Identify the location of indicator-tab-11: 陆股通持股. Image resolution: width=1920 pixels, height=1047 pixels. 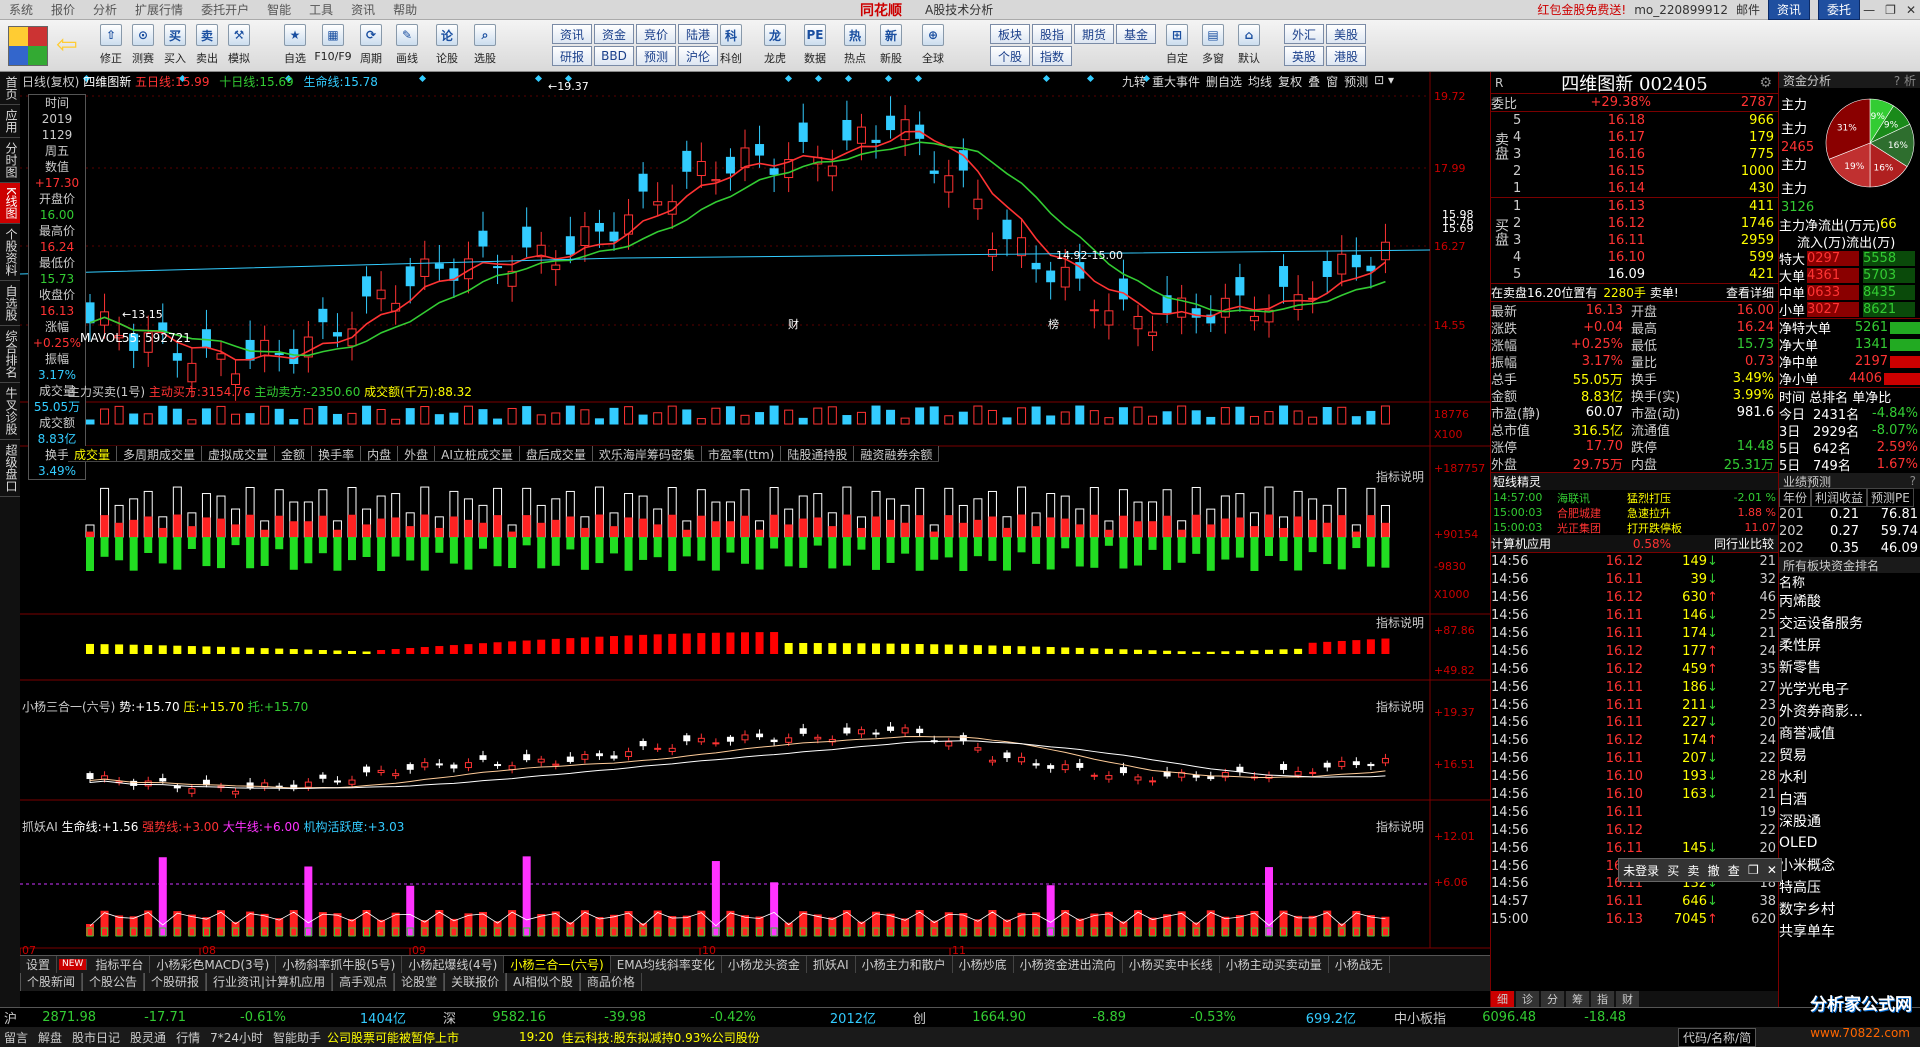
(818, 454).